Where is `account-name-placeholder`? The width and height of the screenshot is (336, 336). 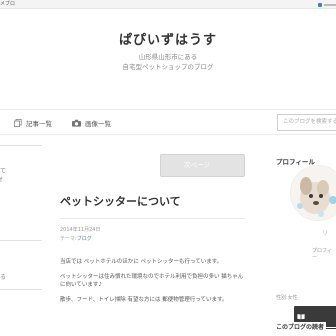
account-name-placeholder is located at coordinates (330, 5).